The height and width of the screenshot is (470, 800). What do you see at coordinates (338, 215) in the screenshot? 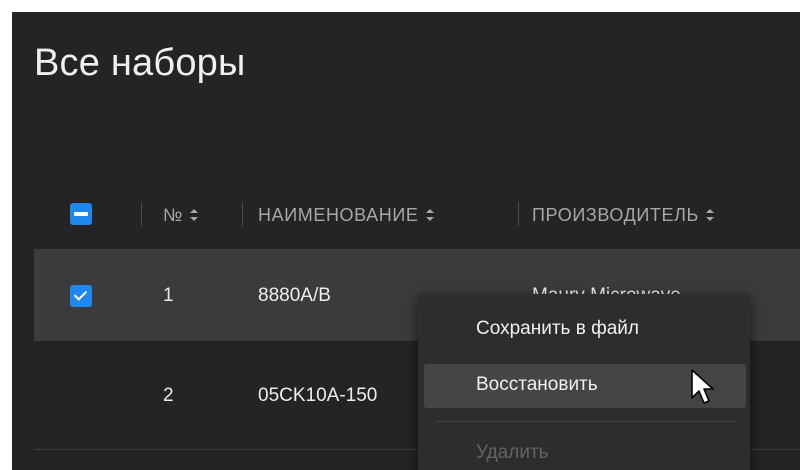
I see `column-header-name-label: НАИМЕНОВАНИЕ` at bounding box center [338, 215].